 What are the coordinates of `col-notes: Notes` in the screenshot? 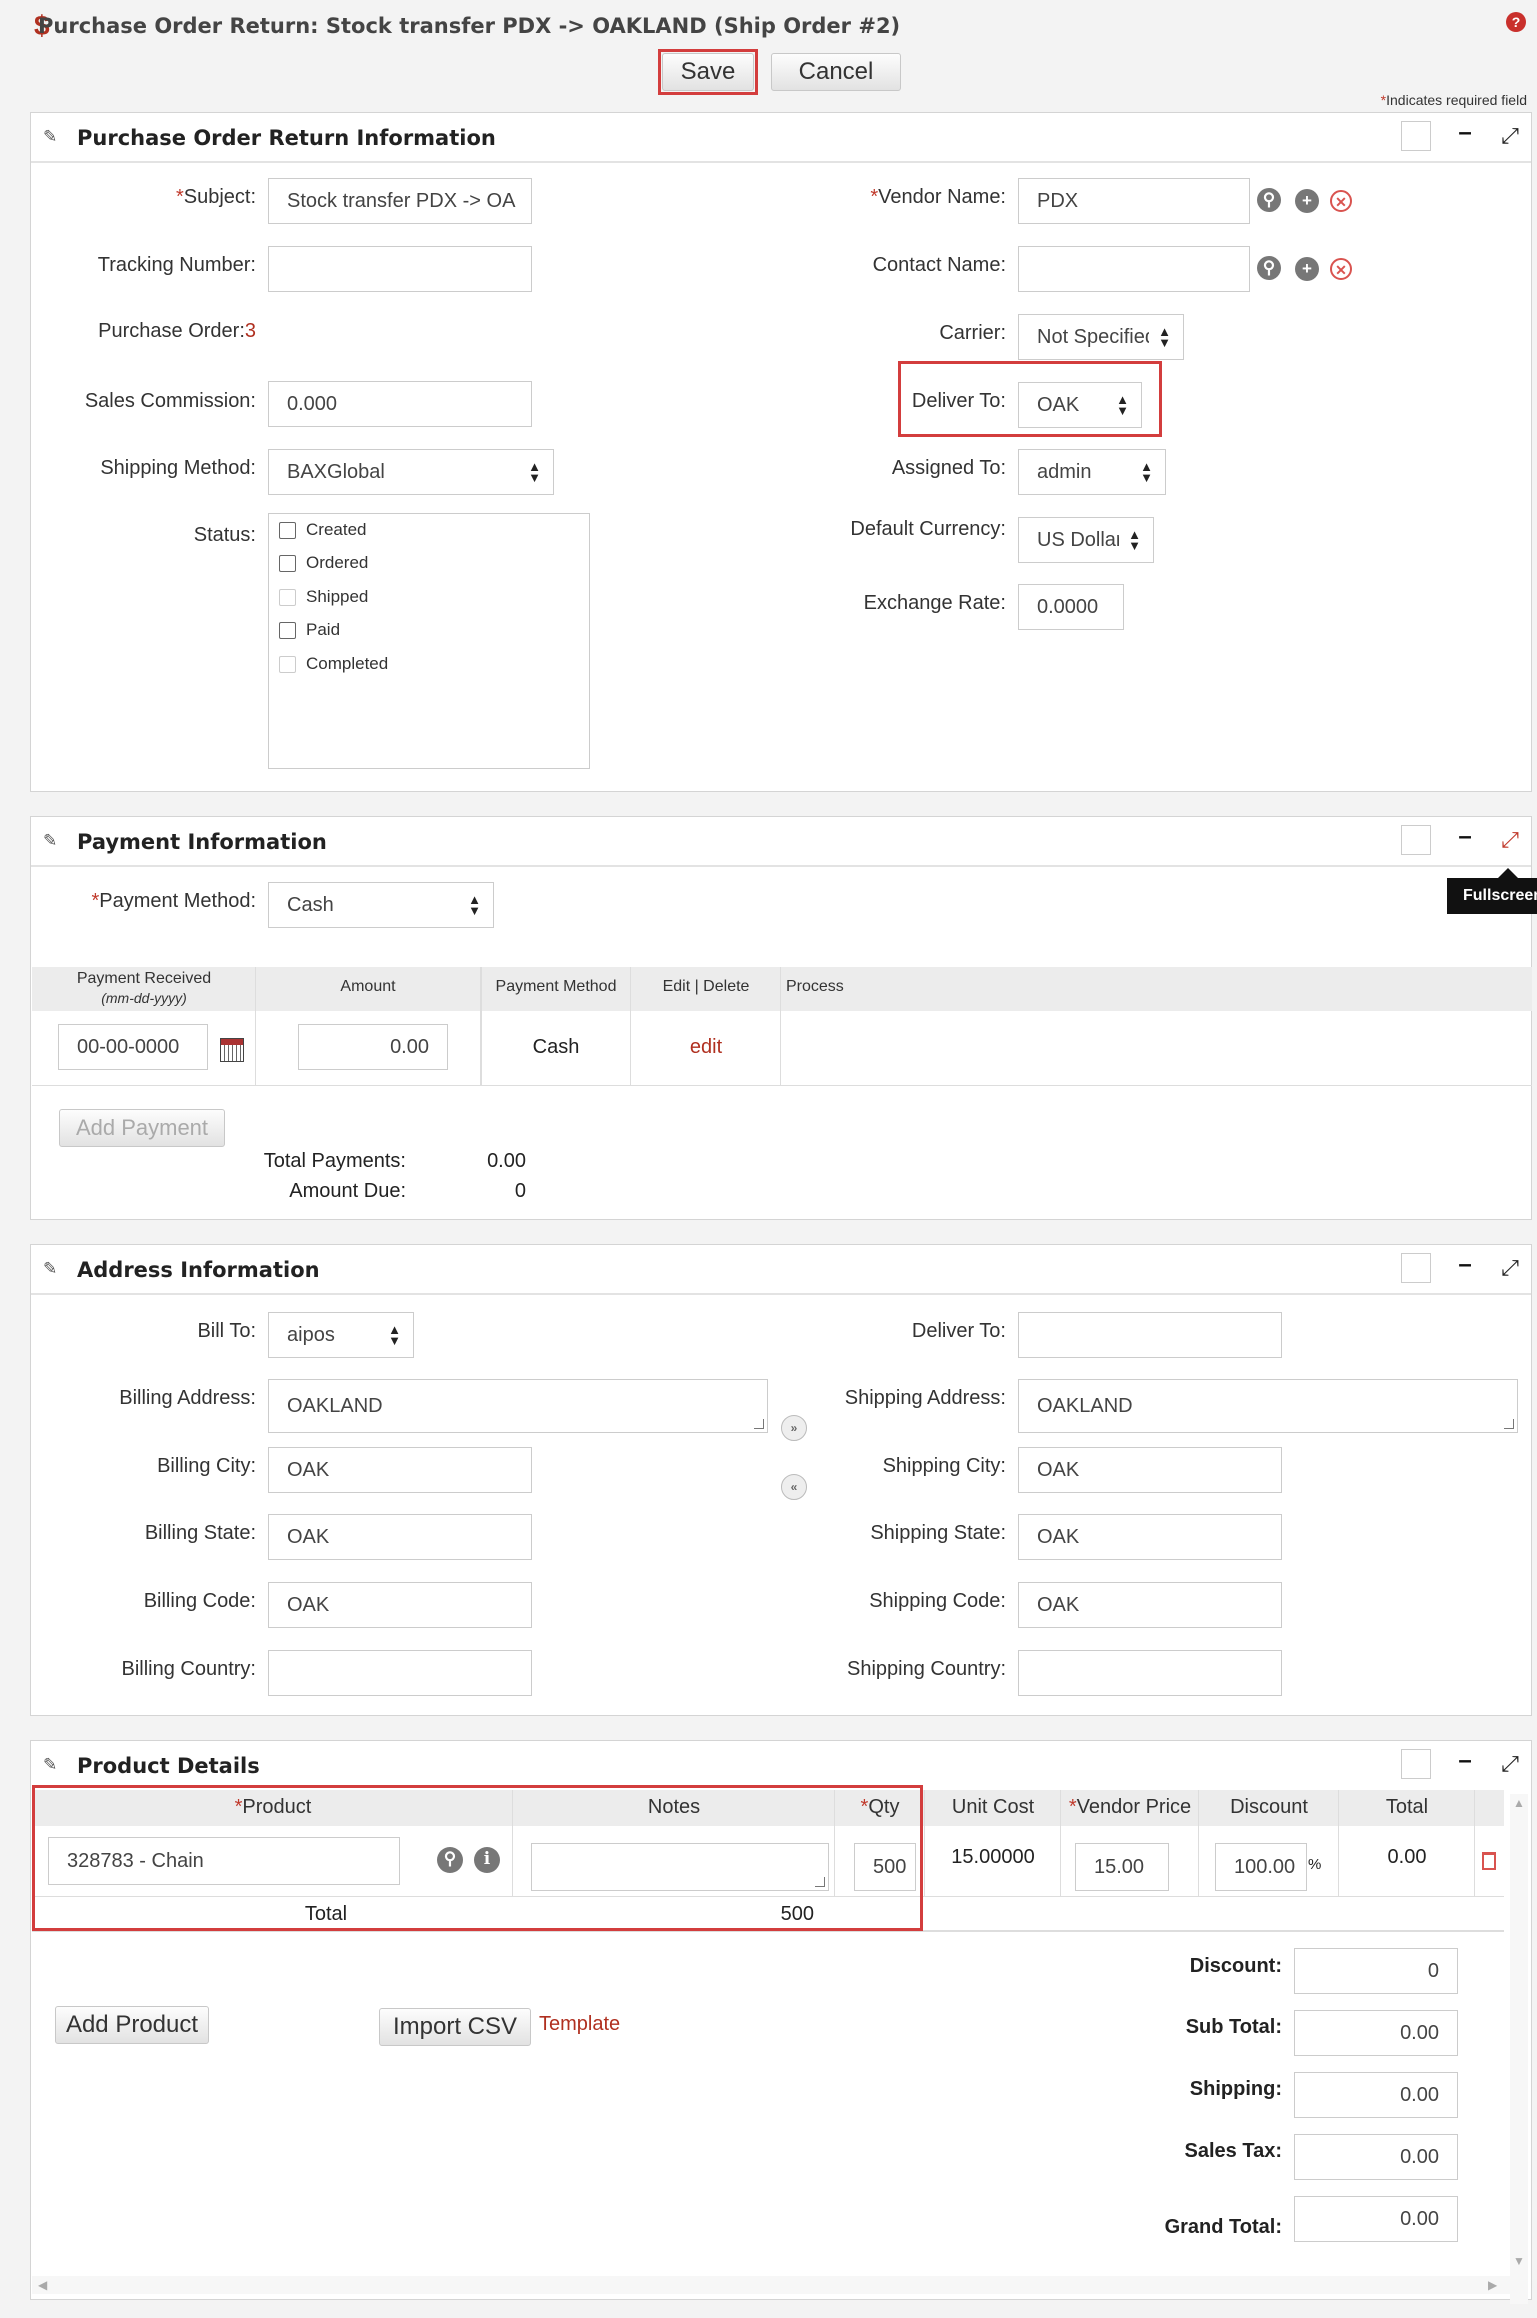 It's located at (674, 1807).